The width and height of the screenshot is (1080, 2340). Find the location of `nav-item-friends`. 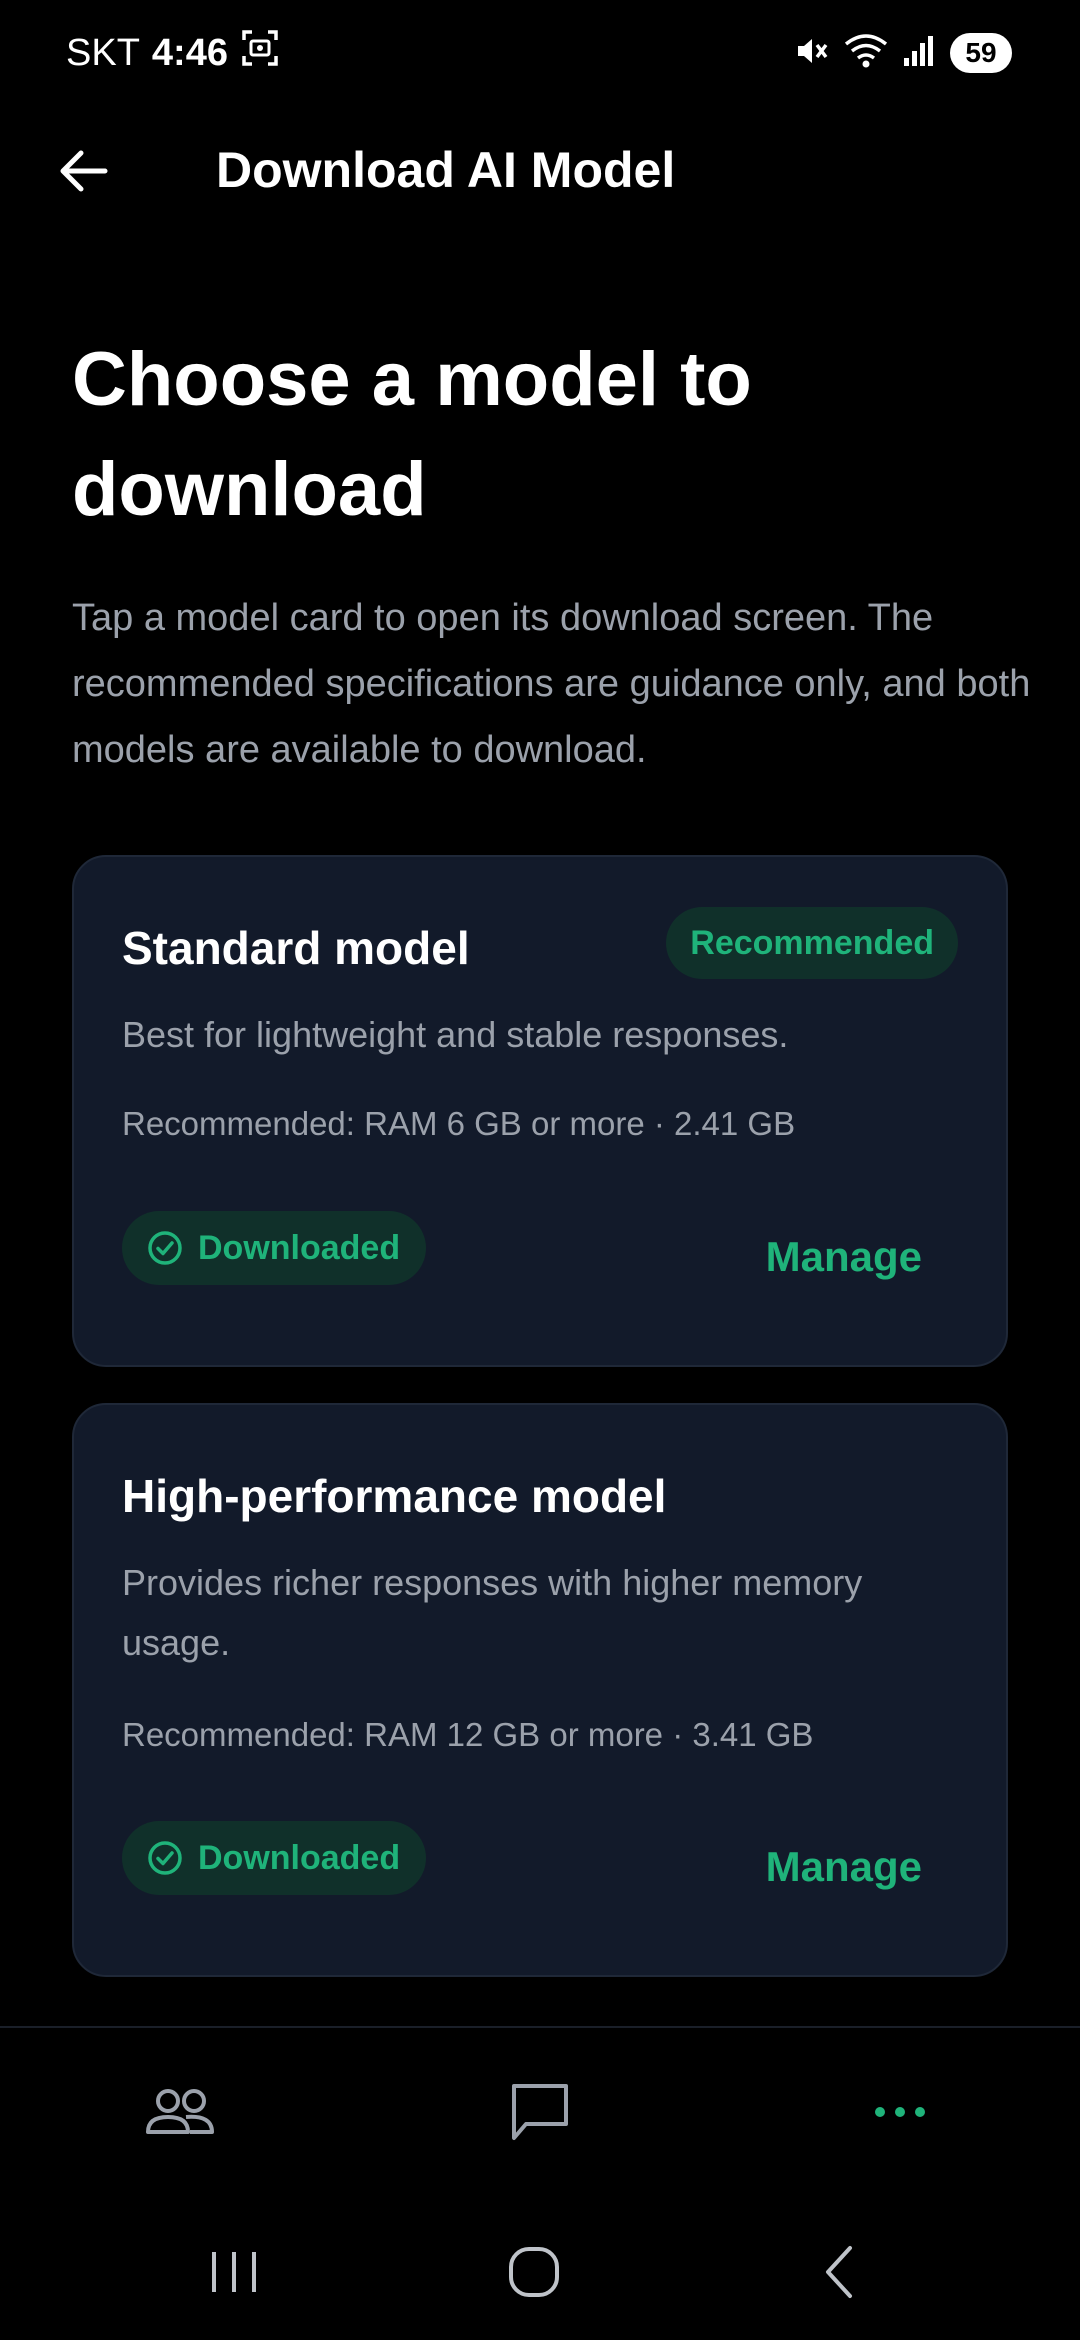

nav-item-friends is located at coordinates (180, 2112).